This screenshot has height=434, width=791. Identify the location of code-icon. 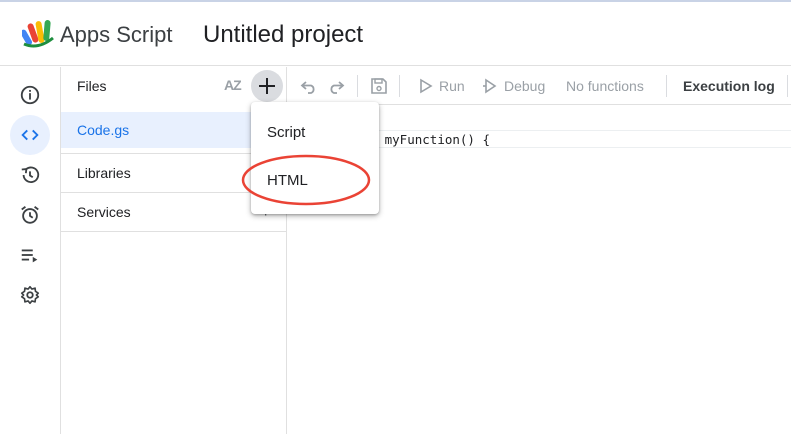
(30, 135).